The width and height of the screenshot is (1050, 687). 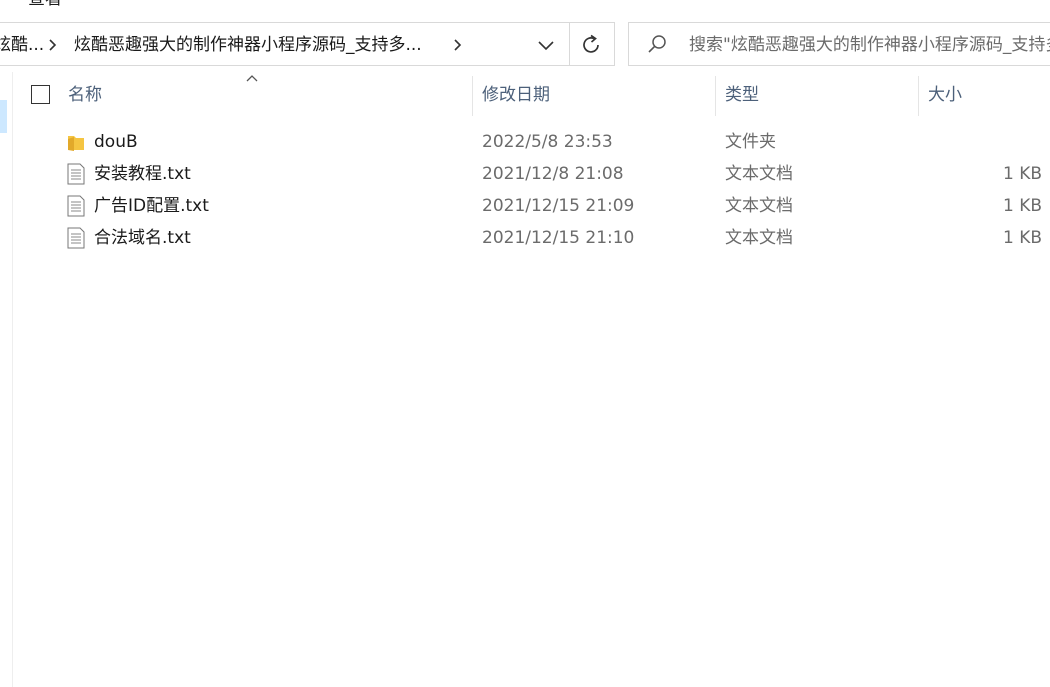 What do you see at coordinates (252, 78) in the screenshot?
I see `sort-ascending-icon` at bounding box center [252, 78].